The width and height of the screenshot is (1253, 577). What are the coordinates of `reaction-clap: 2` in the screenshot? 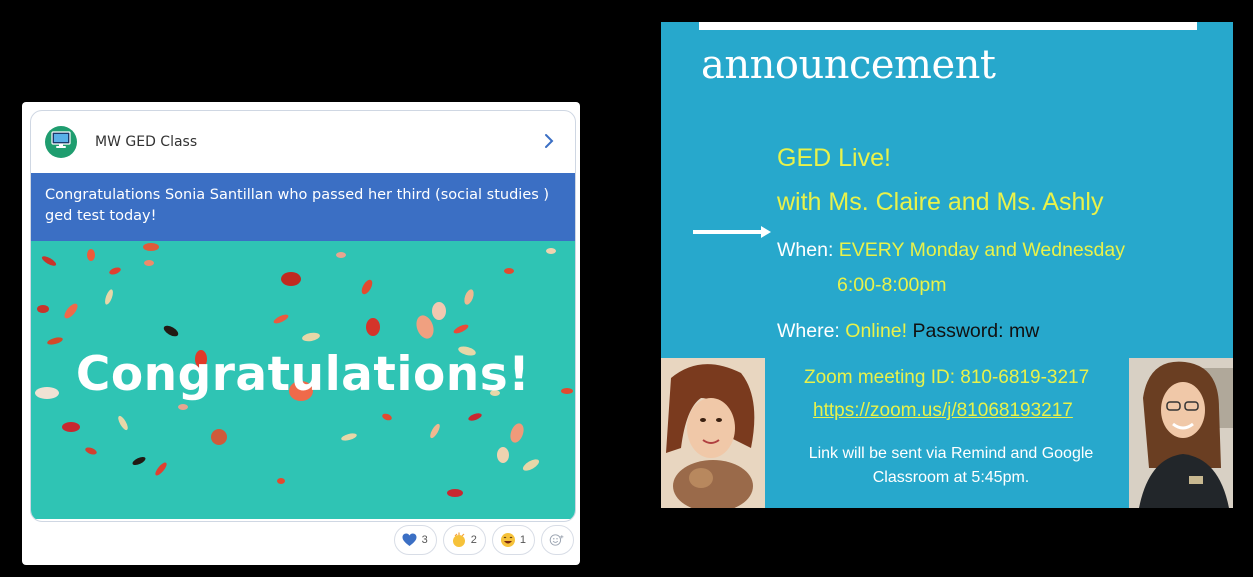 It's located at (464, 540).